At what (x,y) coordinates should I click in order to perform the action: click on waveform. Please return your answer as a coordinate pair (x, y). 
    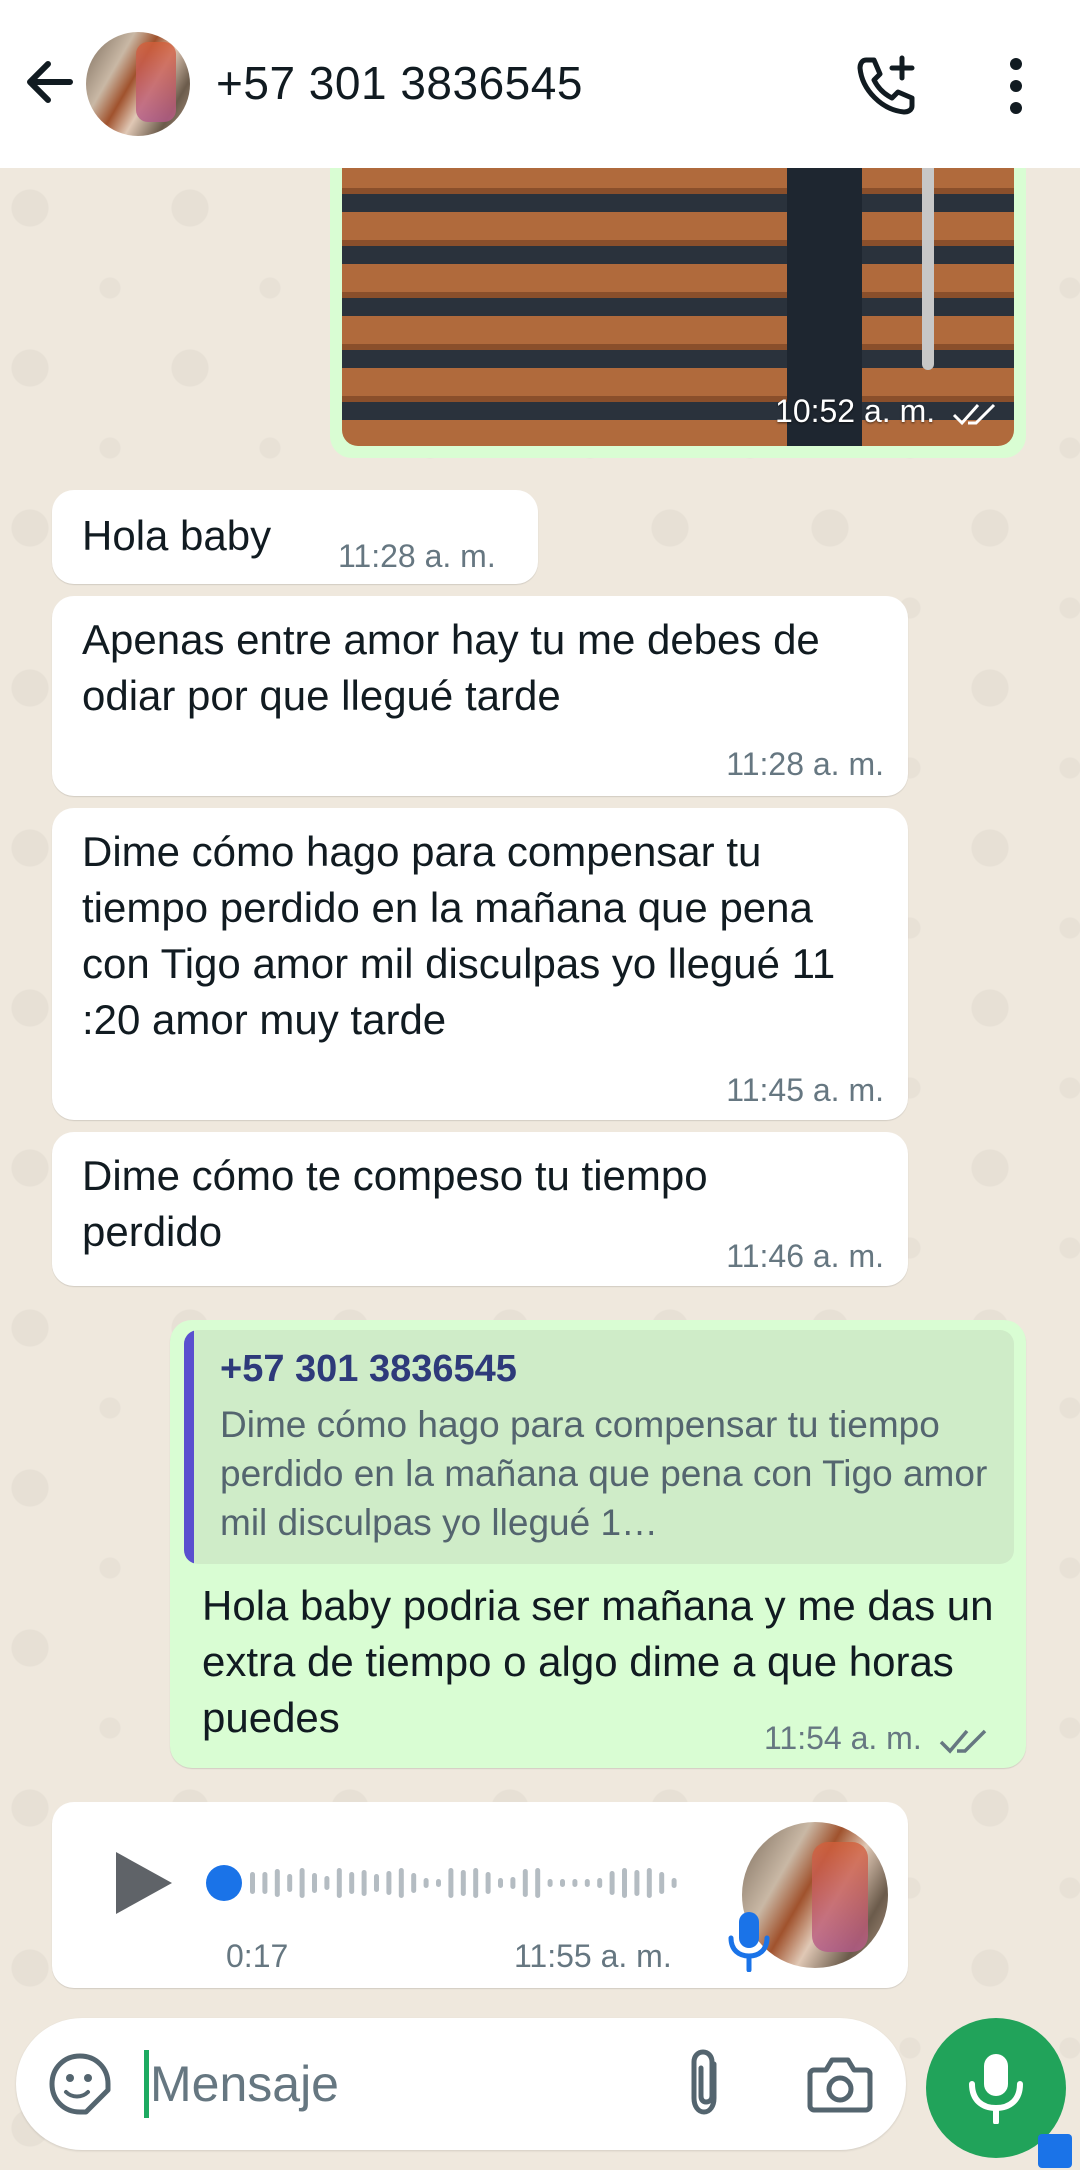
    Looking at the image, I should click on (468, 1883).